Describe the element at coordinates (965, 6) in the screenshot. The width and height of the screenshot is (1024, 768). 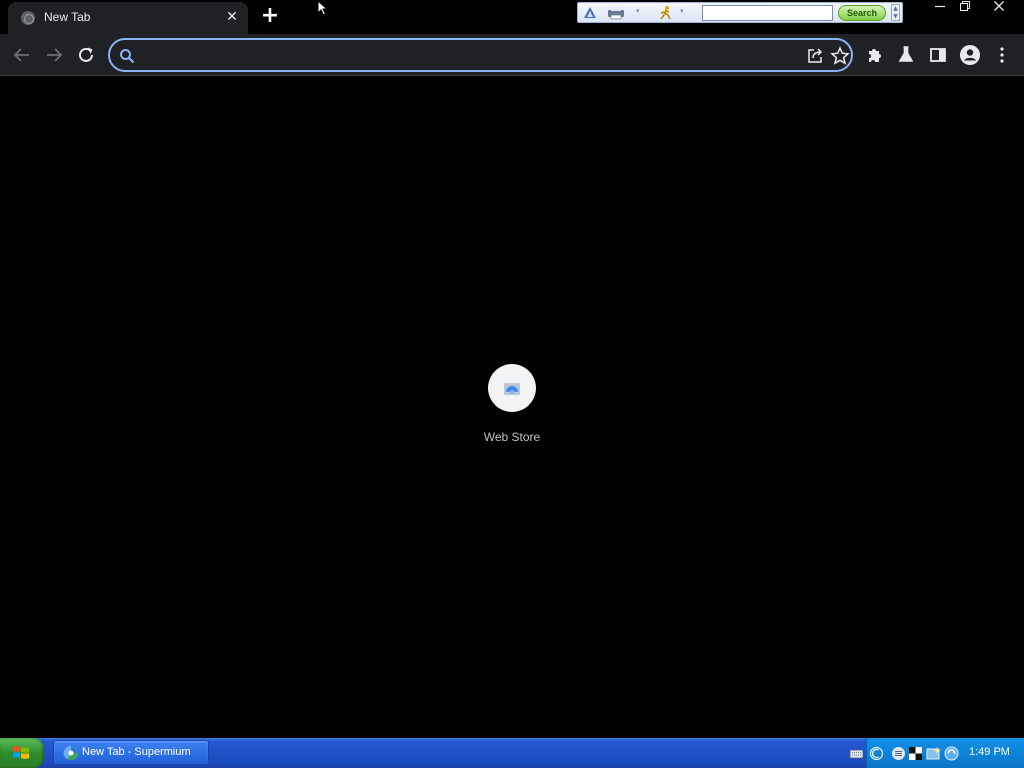
I see `restore-icon` at that location.